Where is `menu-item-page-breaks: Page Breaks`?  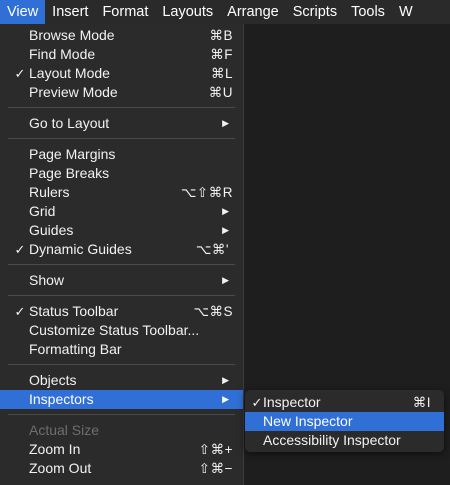
menu-item-page-breaks: Page Breaks is located at coordinates (121, 173).